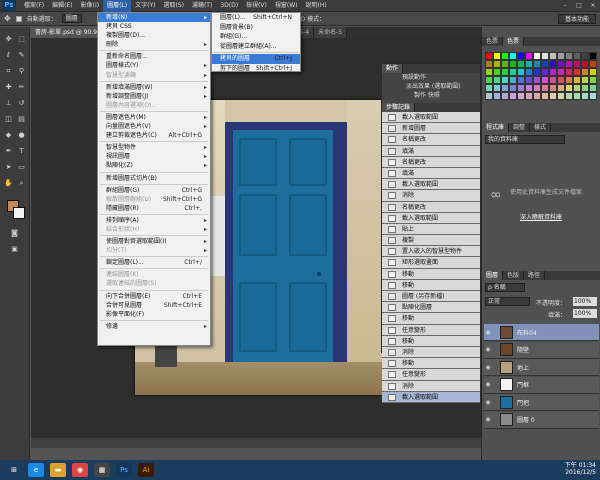  What do you see at coordinates (431, 241) in the screenshot?
I see `history-item: 複製` at bounding box center [431, 241].